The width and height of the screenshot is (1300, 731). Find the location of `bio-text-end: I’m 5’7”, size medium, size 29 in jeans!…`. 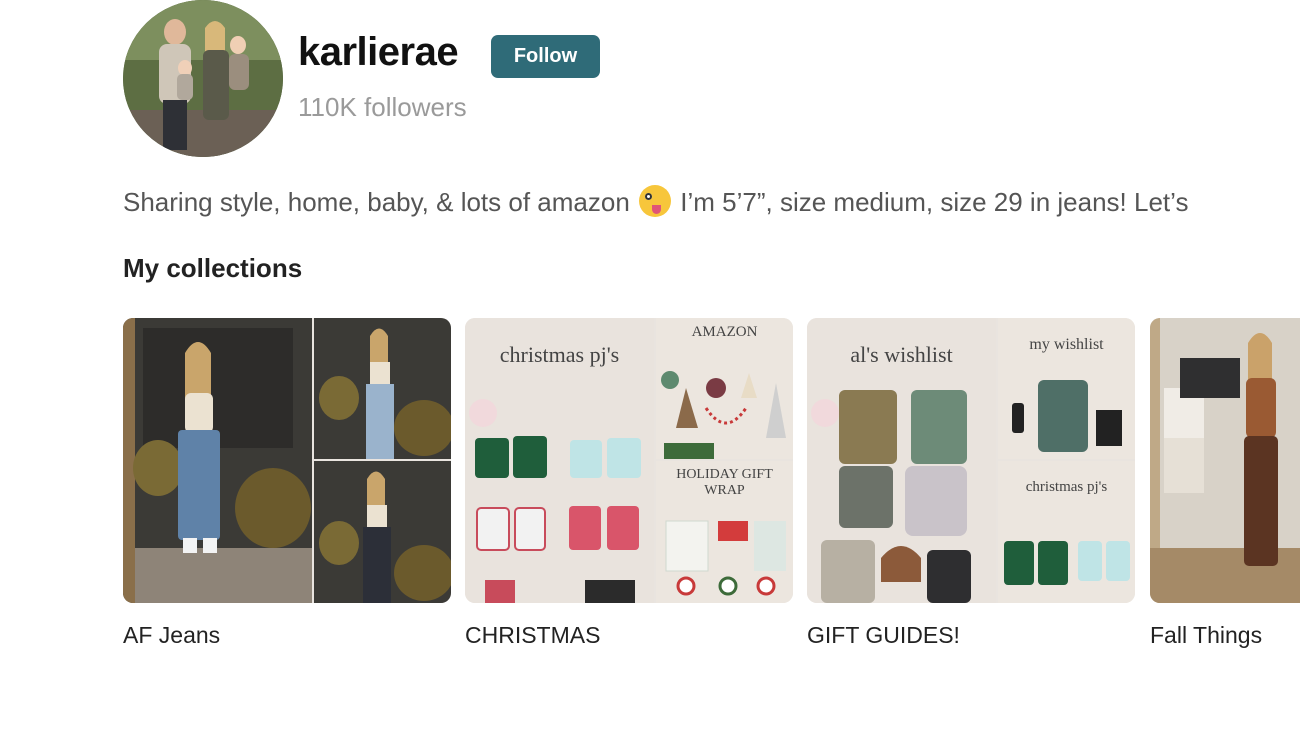

bio-text-end: I’m 5’7”, size medium, size 29 in jeans!… is located at coordinates (934, 202).